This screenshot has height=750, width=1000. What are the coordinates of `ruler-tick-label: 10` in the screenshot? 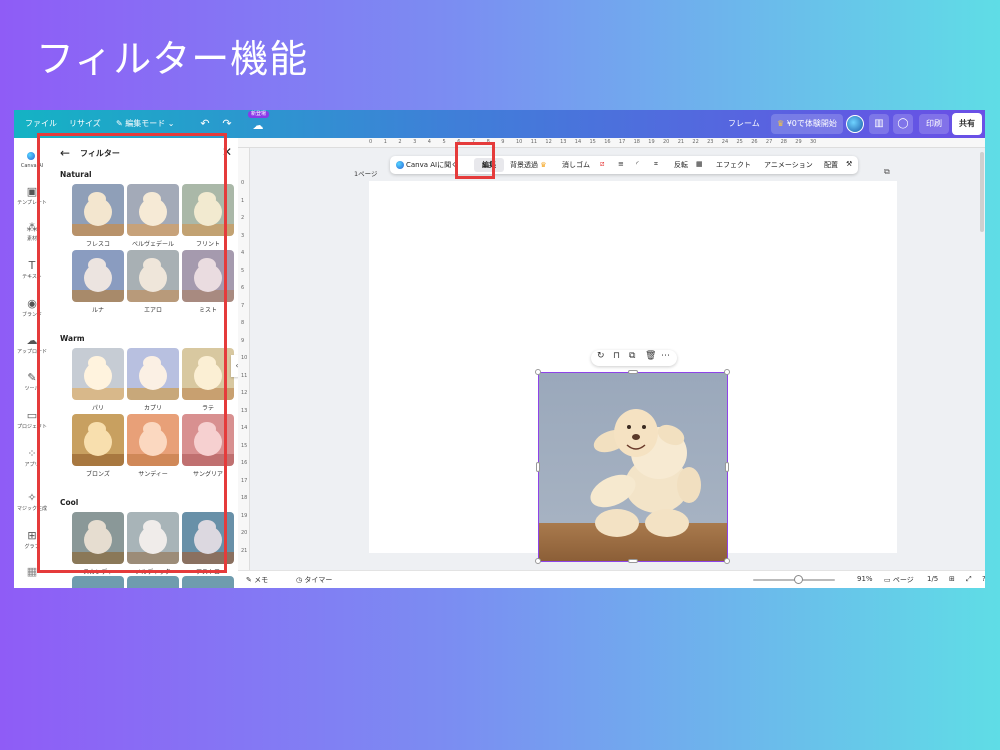 It's located at (244, 358).